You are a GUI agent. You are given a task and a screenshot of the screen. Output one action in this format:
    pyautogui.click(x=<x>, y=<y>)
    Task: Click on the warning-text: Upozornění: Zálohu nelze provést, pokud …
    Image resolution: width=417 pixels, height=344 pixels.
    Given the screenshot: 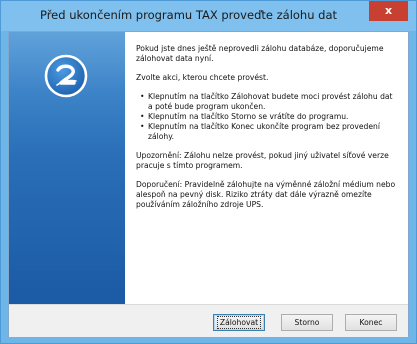 What is the action you would take?
    pyautogui.click(x=262, y=160)
    